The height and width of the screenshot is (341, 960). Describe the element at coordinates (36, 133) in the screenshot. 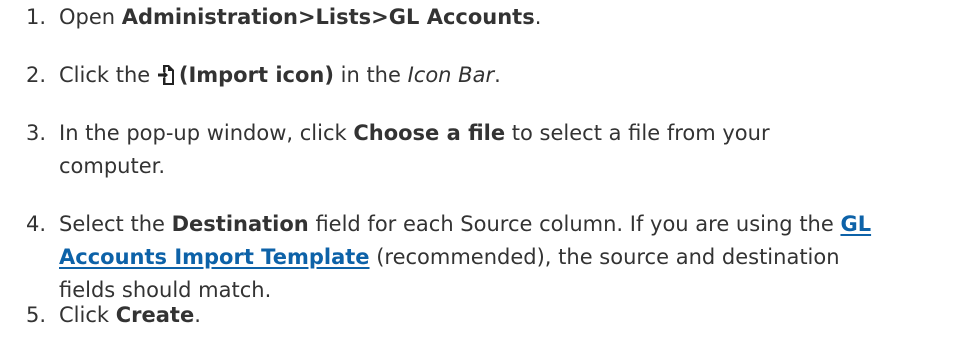

I see `step-number: 3.` at that location.